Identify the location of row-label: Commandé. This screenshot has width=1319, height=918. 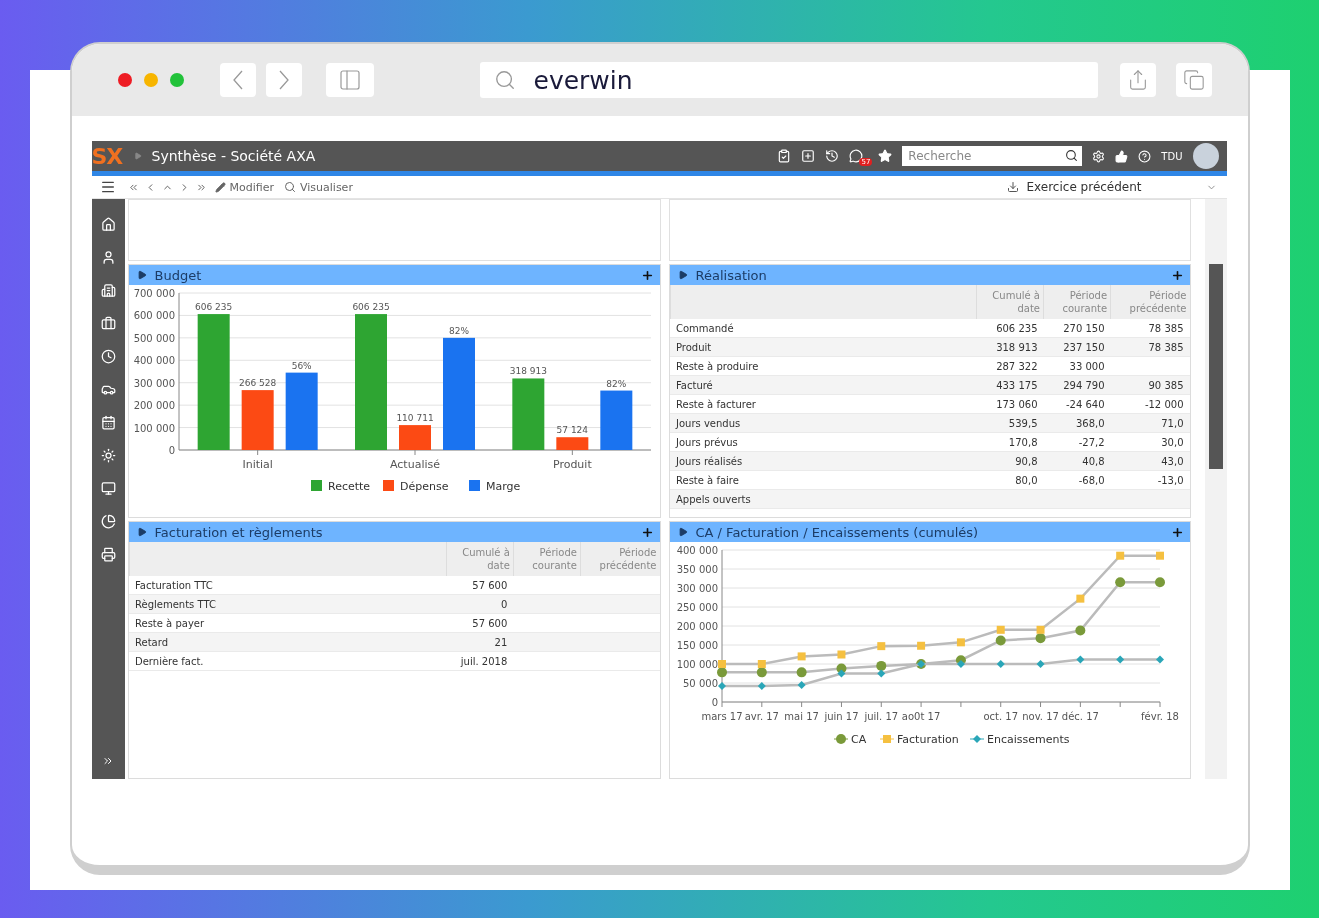
(823, 328).